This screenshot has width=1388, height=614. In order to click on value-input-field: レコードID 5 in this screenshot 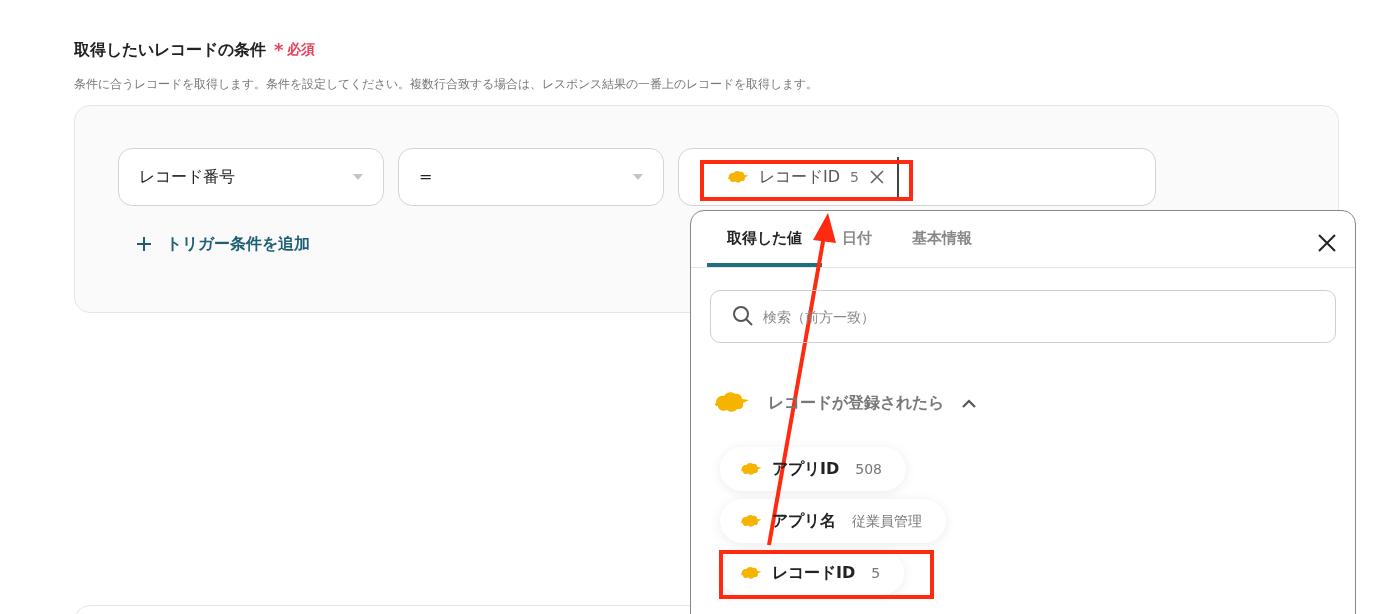, I will do `click(917, 177)`.